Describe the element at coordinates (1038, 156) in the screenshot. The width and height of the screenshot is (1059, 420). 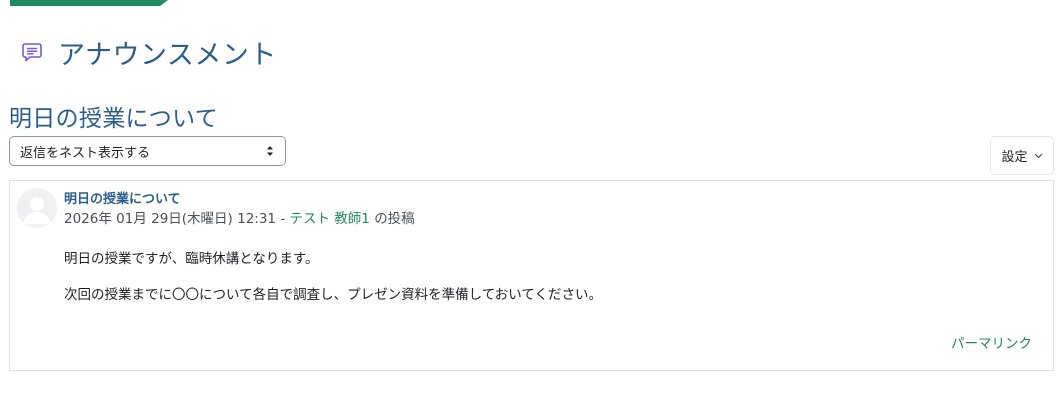
I see `chevron-down-icon` at that location.